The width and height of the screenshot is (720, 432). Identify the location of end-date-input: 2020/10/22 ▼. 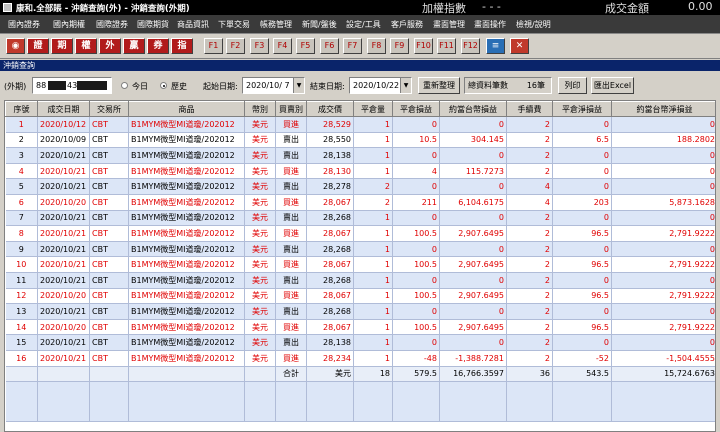
(380, 85).